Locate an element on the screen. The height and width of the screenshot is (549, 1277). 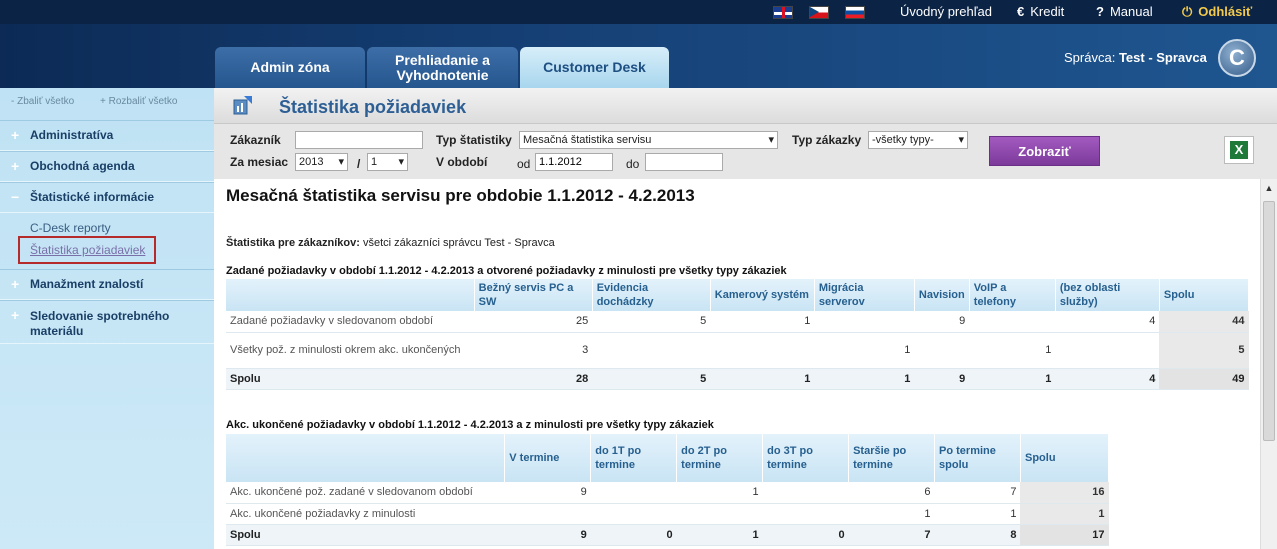
order-type-select: -všetky typy- is located at coordinates (918, 140).